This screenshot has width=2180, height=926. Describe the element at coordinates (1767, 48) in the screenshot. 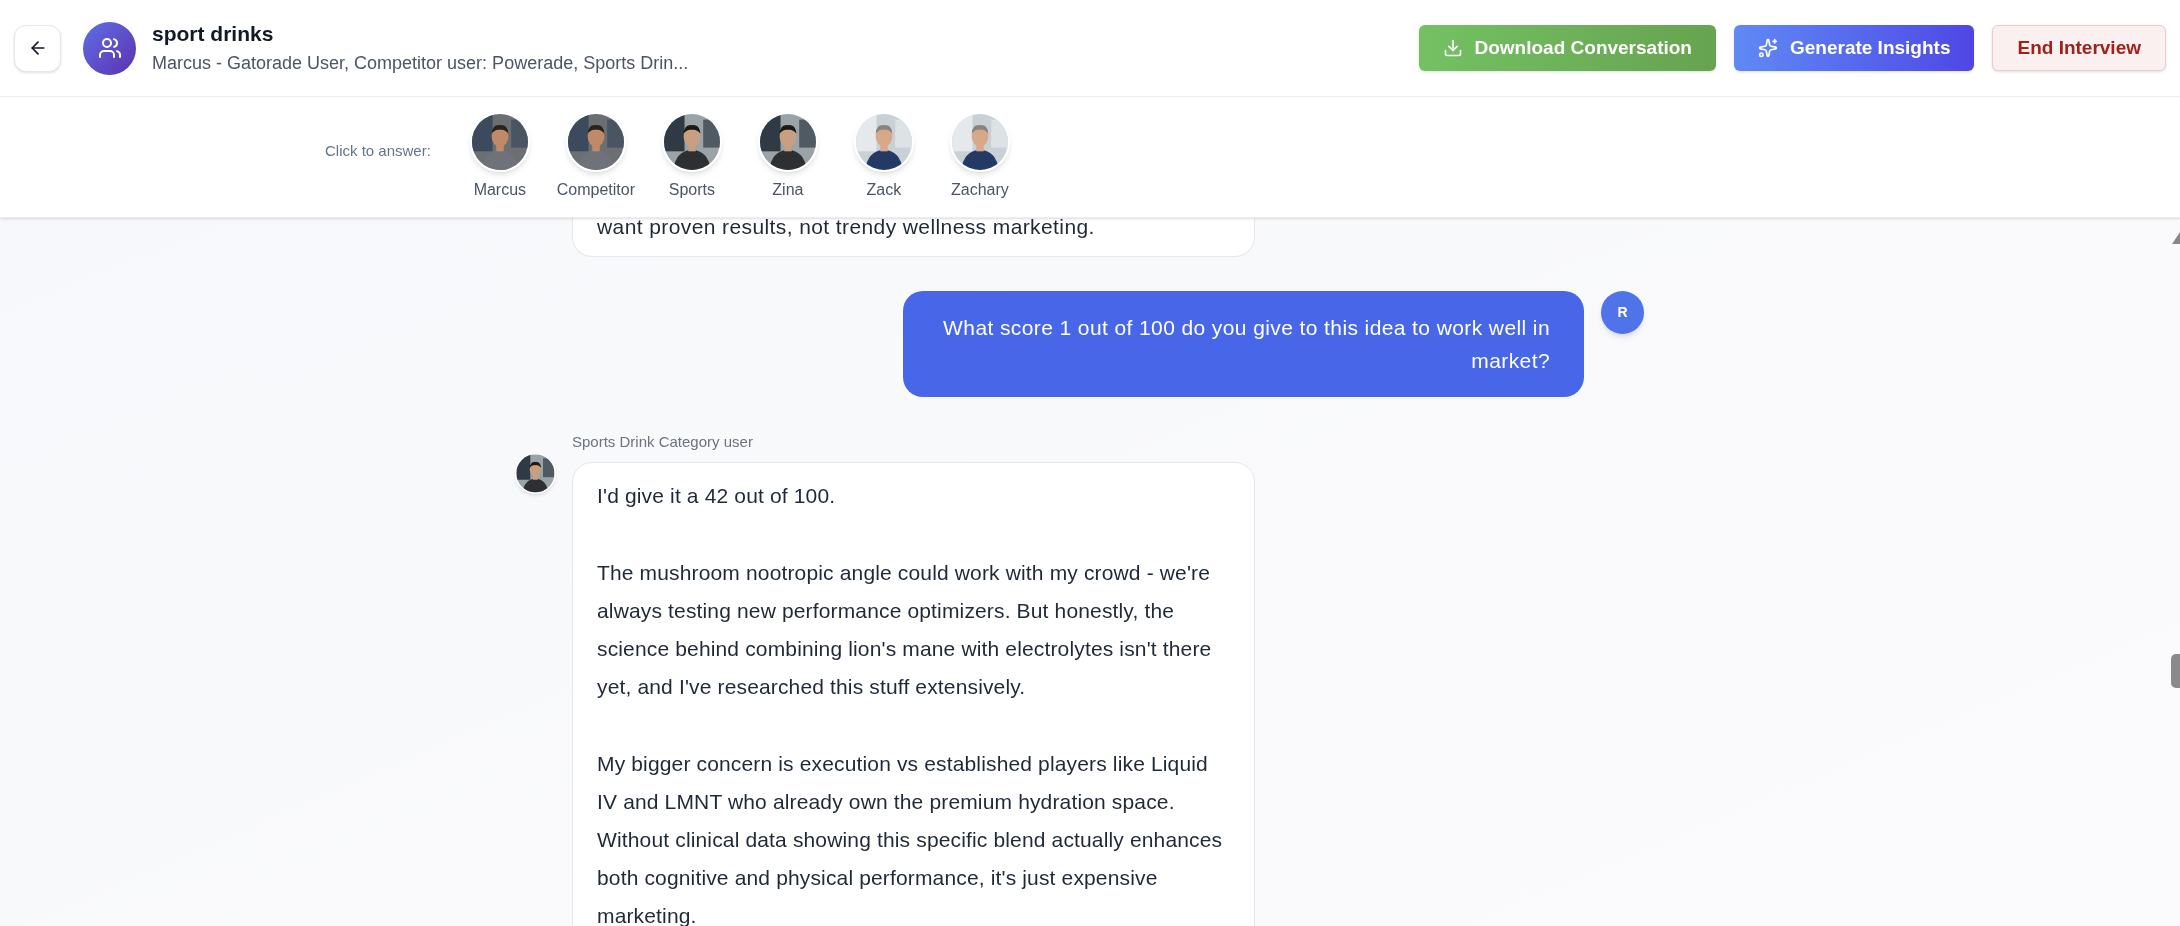

I see `sparkles-icon` at that location.